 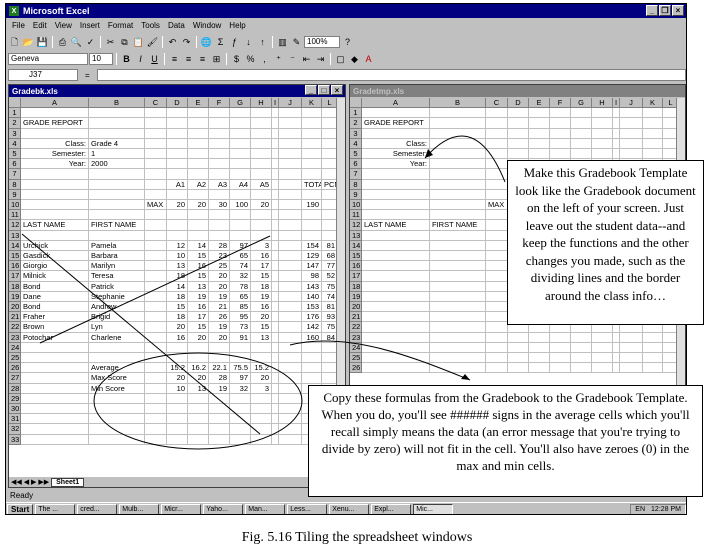 What do you see at coordinates (15, 419) in the screenshot?
I see `row-header: 31` at bounding box center [15, 419].